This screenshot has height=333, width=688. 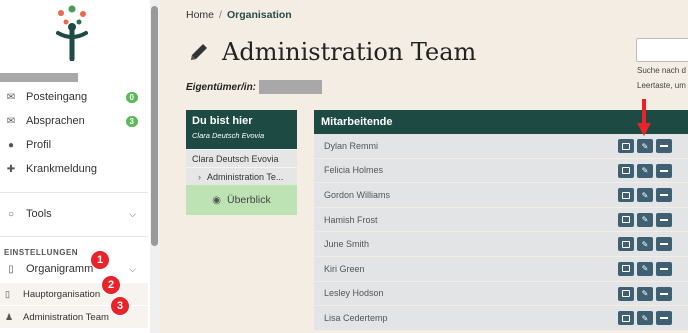 I want to click on pencil-icon, so click(x=199, y=52).